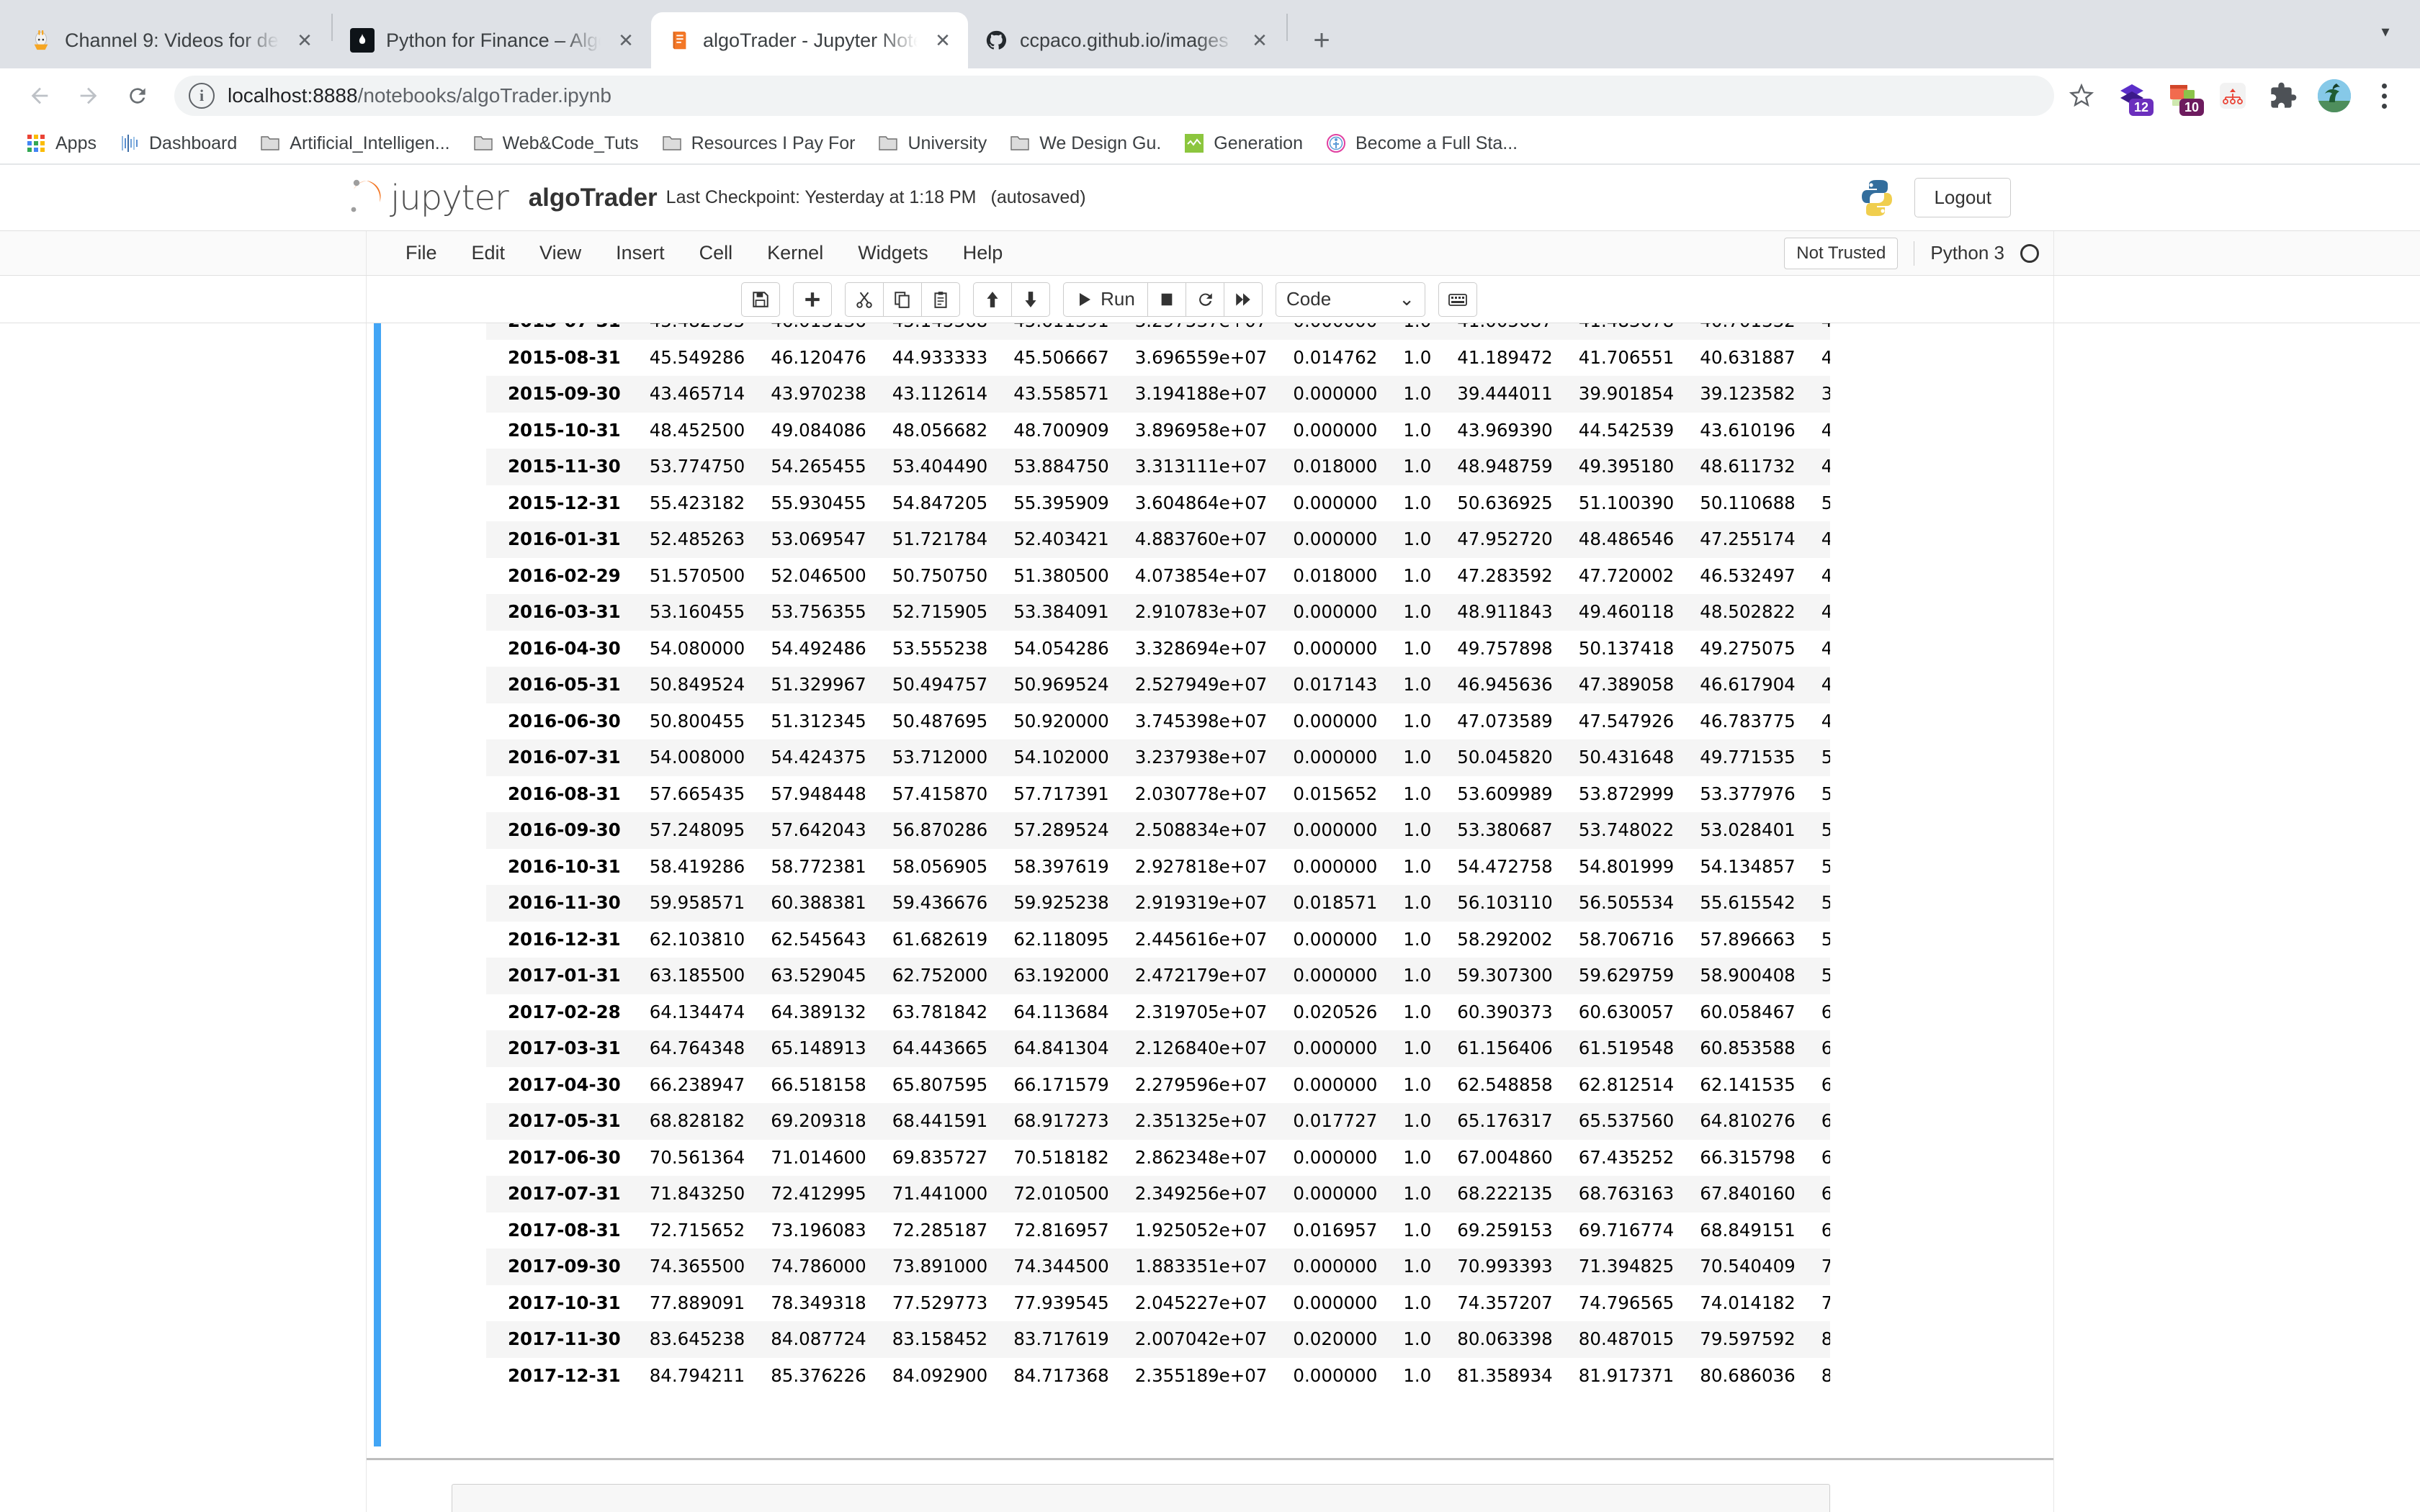  Describe the element at coordinates (795, 253) in the screenshot. I see `menu-kernel: Kernel` at that location.